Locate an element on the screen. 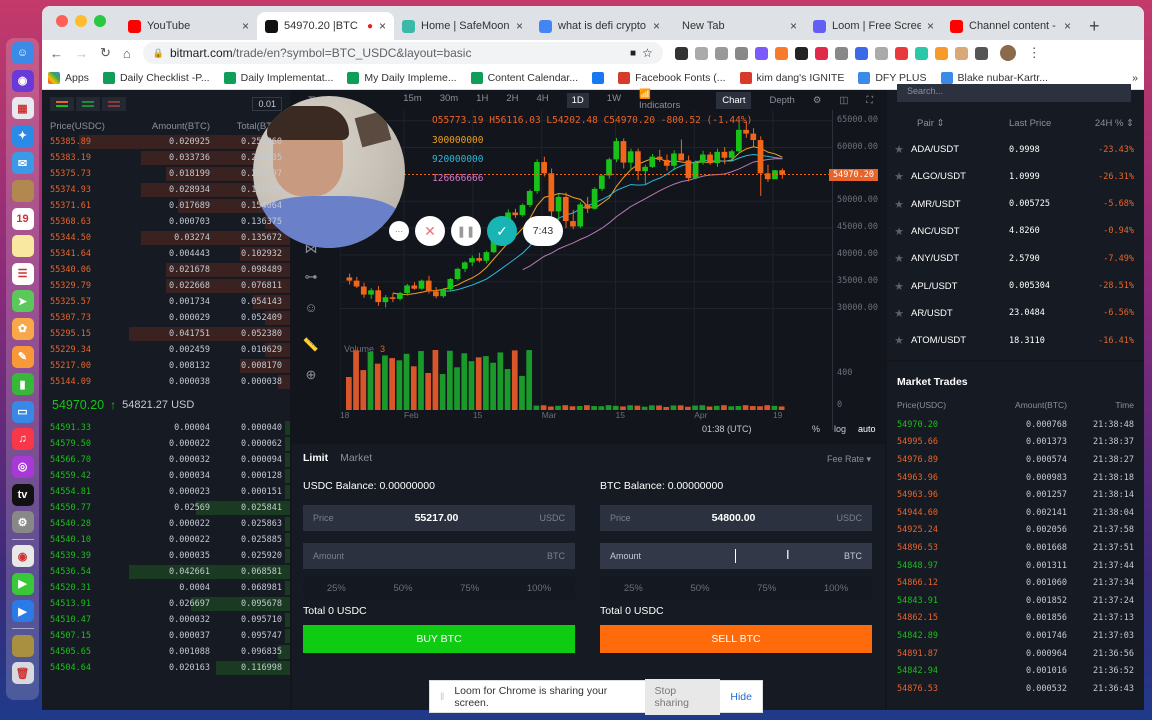  browser-tab: what is defi crypto × is located at coordinates (599, 26).